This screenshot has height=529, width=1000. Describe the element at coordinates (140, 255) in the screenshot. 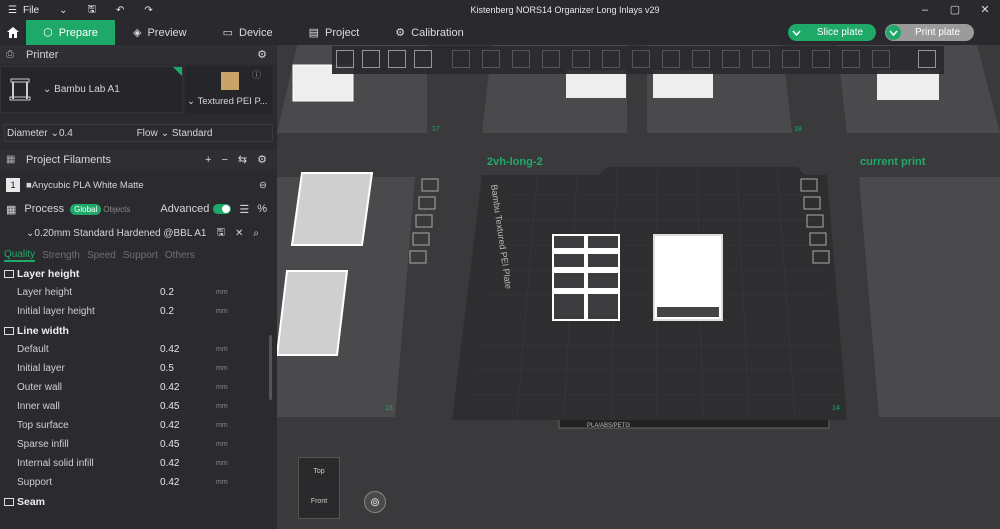

I see `subtab-support: Support` at that location.